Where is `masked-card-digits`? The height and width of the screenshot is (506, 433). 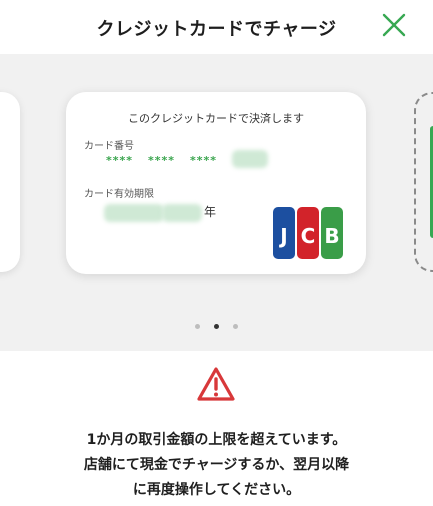
masked-card-digits is located at coordinates (250, 159).